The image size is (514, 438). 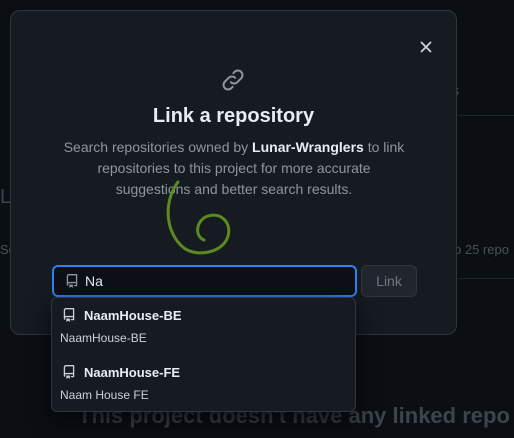 I want to click on owner-name: Lunar-Wranglers, so click(x=308, y=147).